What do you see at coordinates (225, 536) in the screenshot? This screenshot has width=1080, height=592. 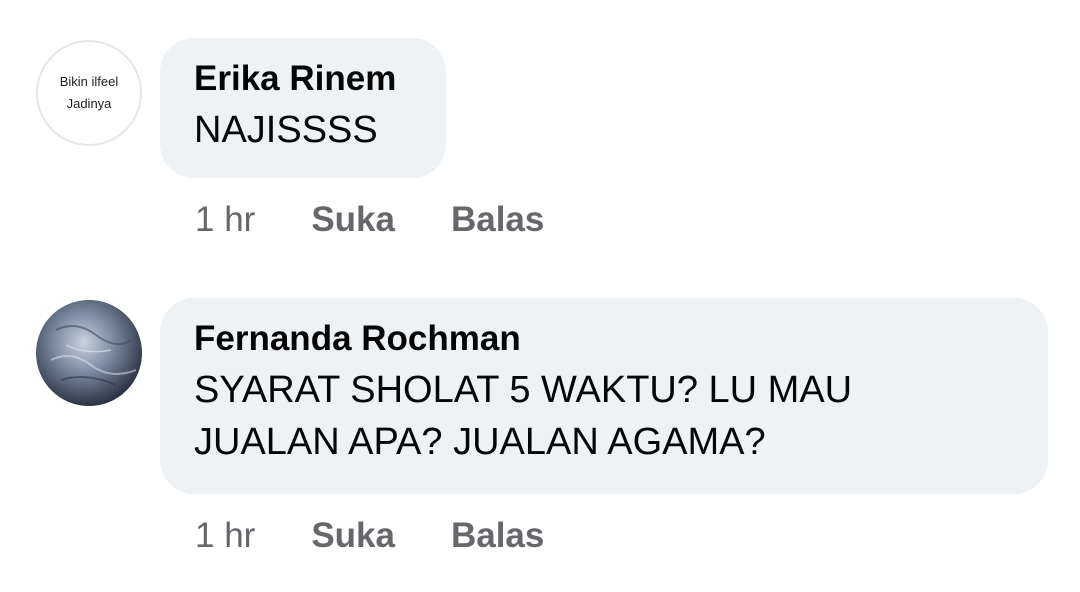 I see `comment-timestamp: 1 hr` at bounding box center [225, 536].